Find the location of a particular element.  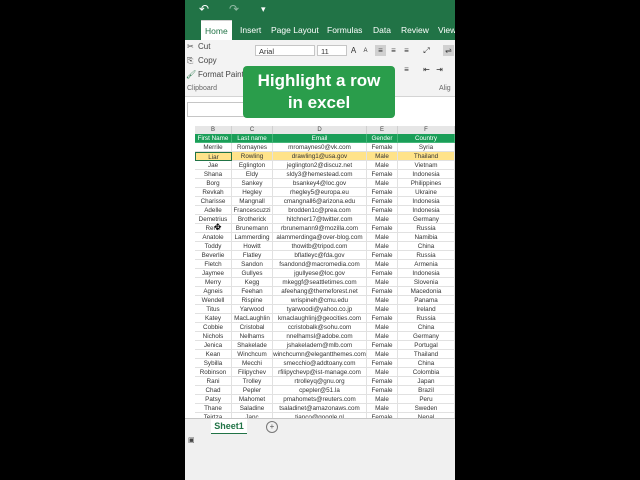

tab-page-layout: Page Layout is located at coordinates (295, 30).